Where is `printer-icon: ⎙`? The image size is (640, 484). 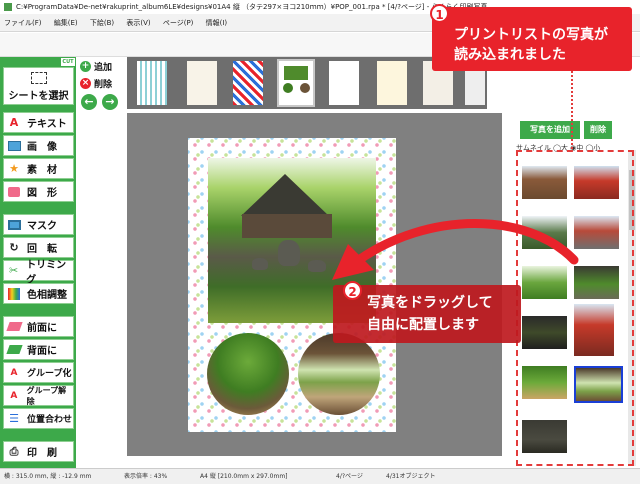
printer-icon: ⎙ is located at coordinates (14, 451).